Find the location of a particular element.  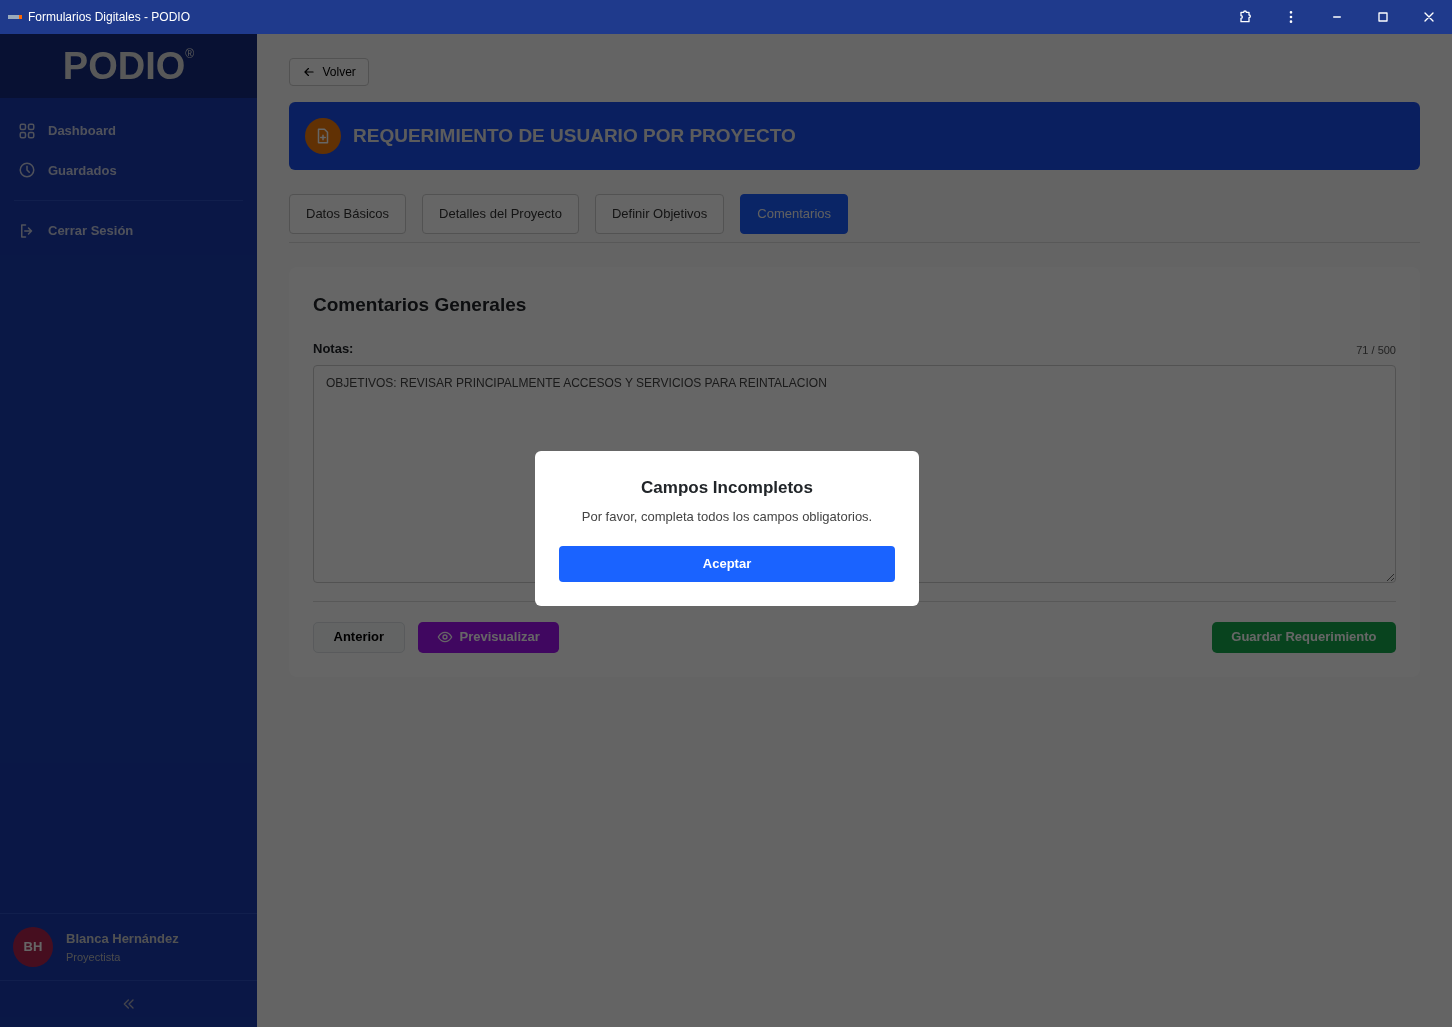

maximize-icon is located at coordinates (1383, 17).